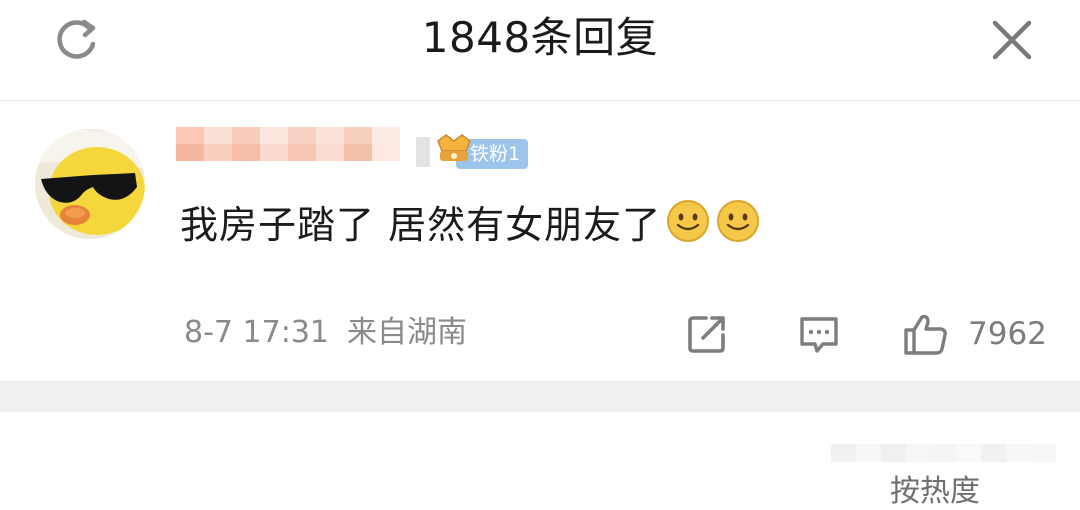 The width and height of the screenshot is (1080, 510). What do you see at coordinates (540, 37) in the screenshot?
I see `page-title: 1848条回复` at bounding box center [540, 37].